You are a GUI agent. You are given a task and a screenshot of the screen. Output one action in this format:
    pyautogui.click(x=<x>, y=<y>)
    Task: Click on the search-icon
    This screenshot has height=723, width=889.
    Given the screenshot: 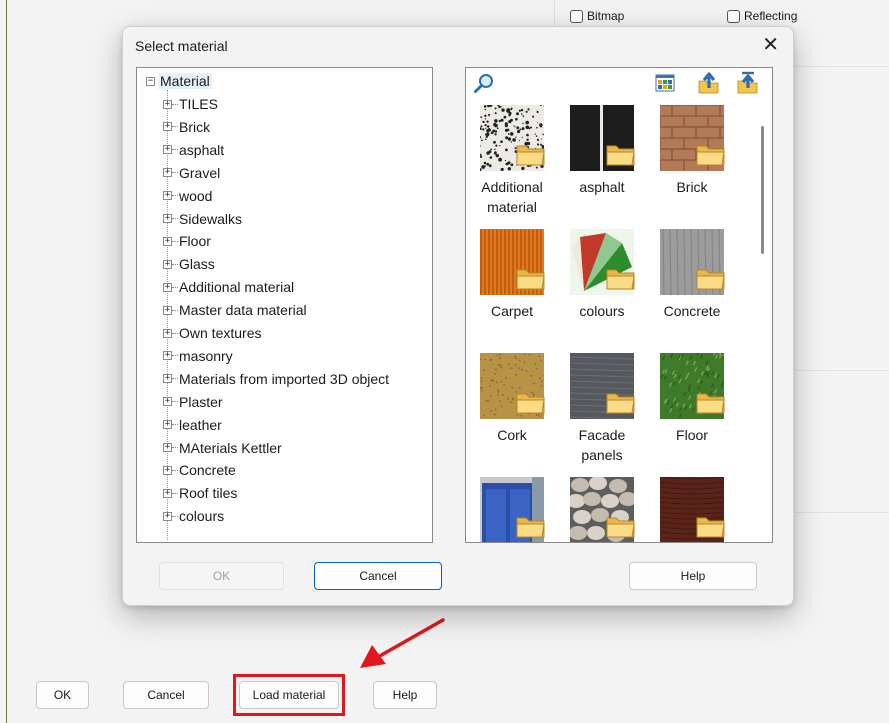 What is the action you would take?
    pyautogui.click(x=484, y=83)
    